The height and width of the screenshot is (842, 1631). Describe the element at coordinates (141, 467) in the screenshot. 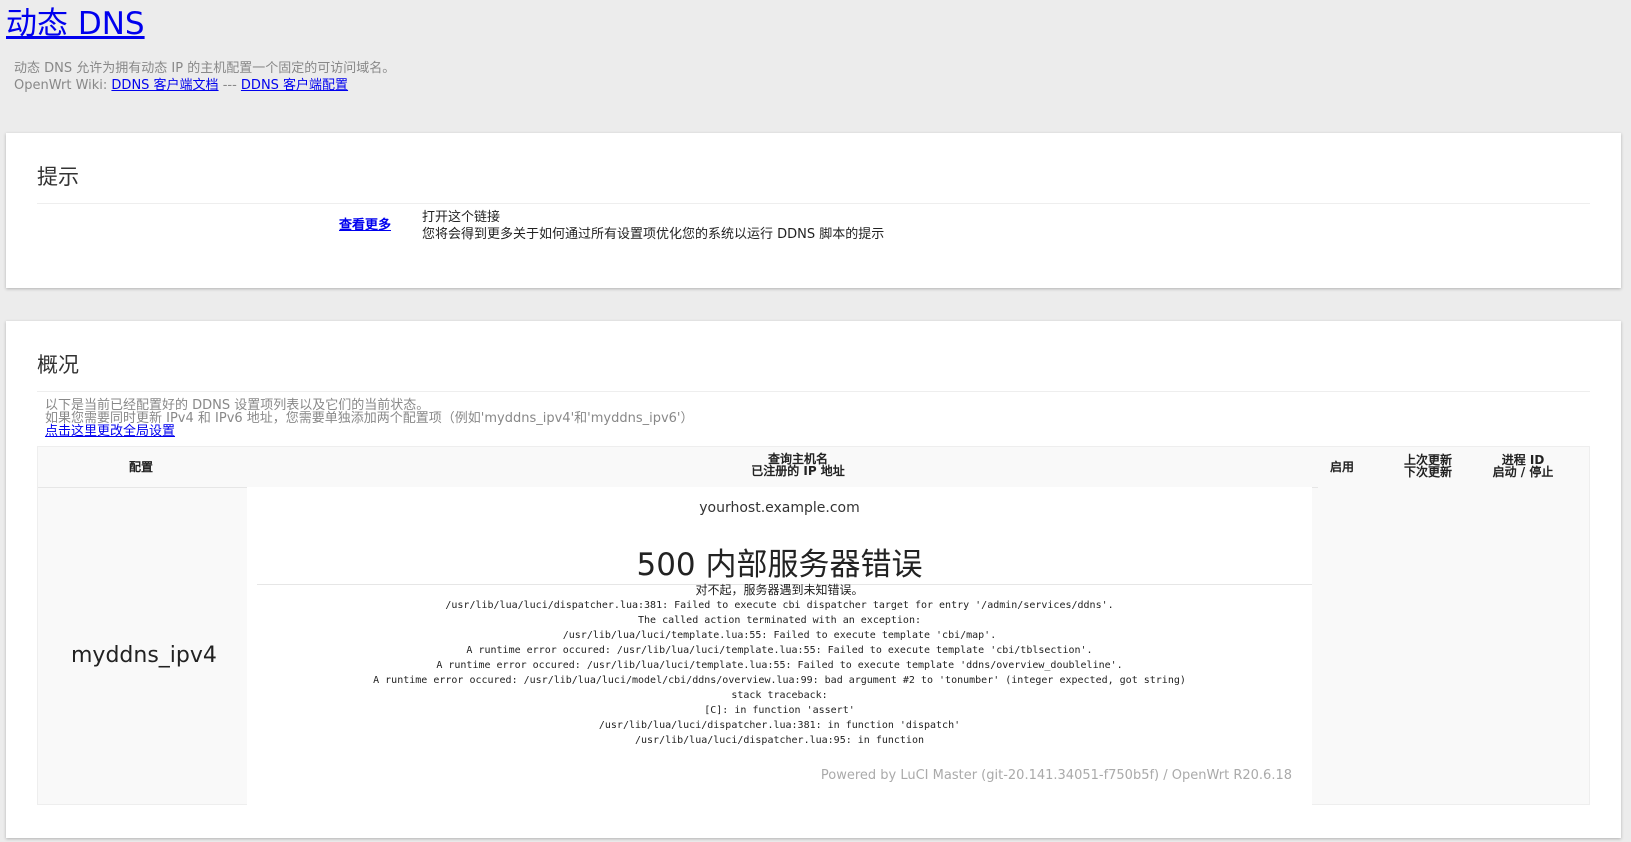

I see `column-config: 配置` at that location.